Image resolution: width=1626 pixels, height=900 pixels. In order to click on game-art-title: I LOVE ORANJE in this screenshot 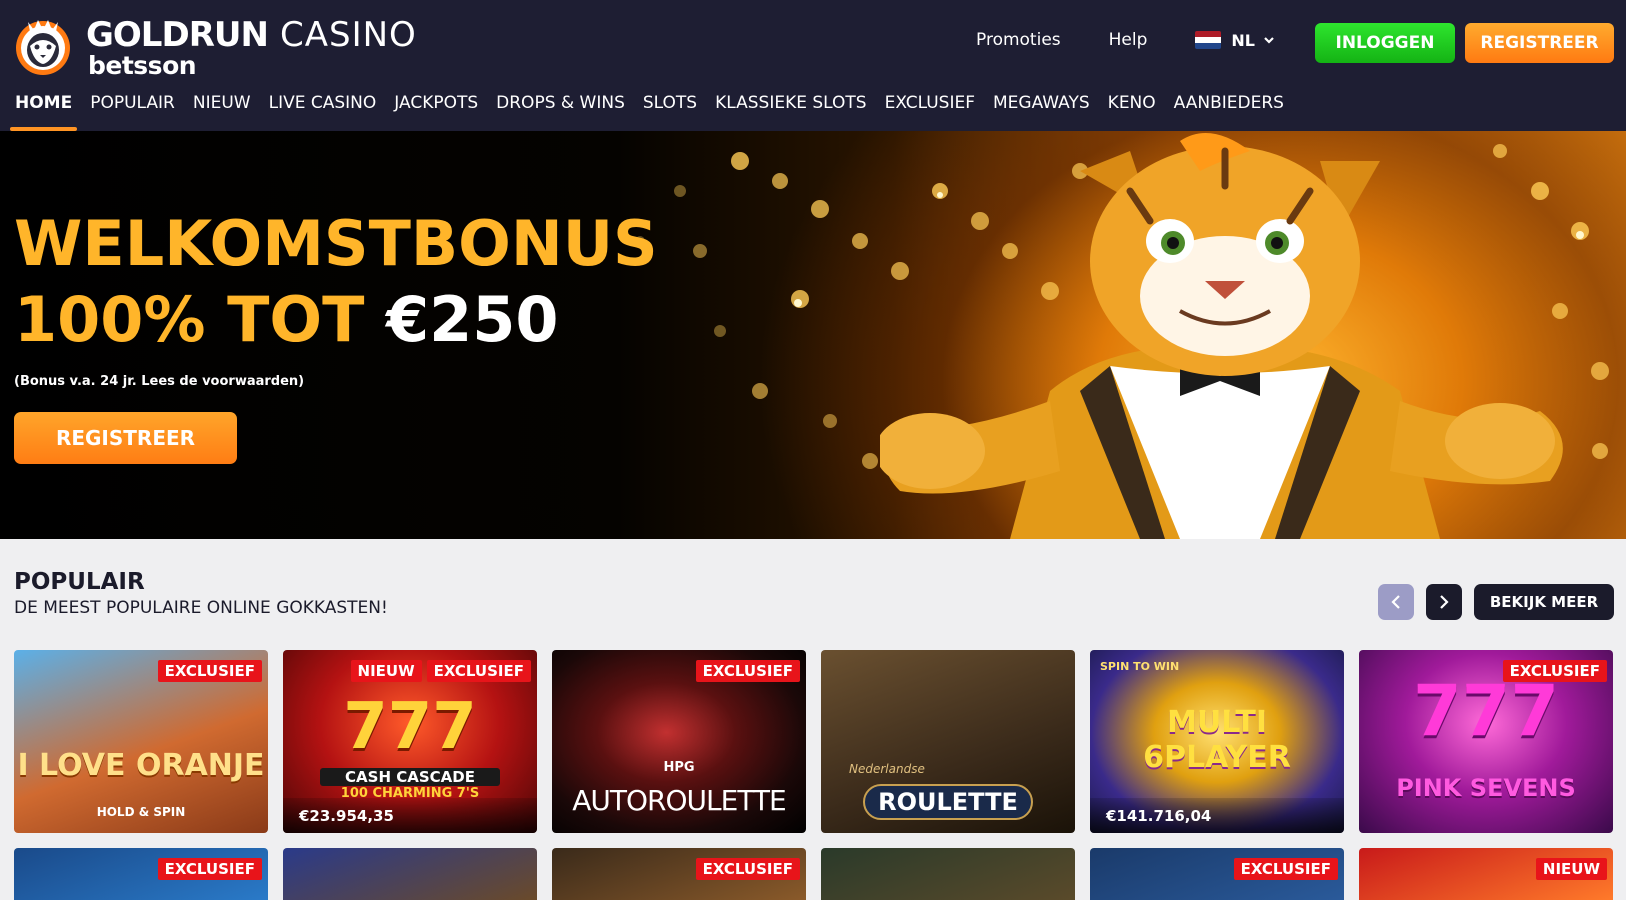, I will do `click(141, 765)`.